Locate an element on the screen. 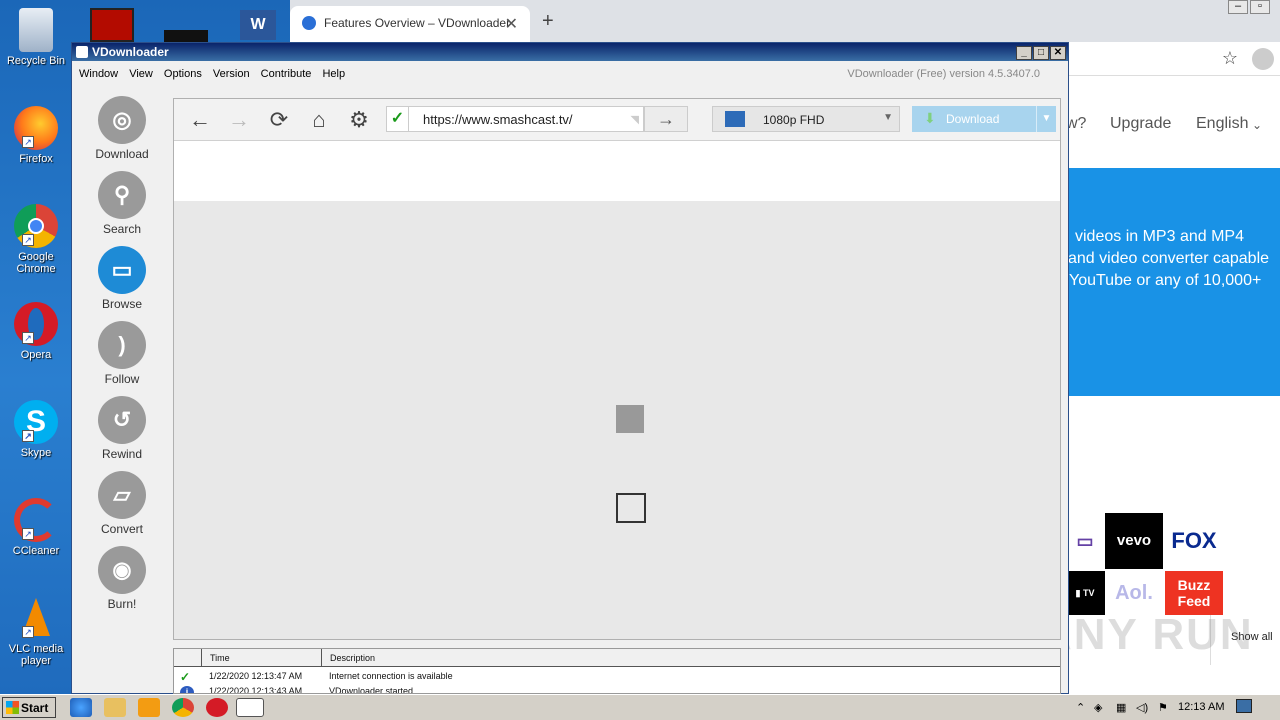 Image resolution: width=1280 pixels, height=720 pixels. download-dropdown-icon: ▼ is located at coordinates (1046, 119).